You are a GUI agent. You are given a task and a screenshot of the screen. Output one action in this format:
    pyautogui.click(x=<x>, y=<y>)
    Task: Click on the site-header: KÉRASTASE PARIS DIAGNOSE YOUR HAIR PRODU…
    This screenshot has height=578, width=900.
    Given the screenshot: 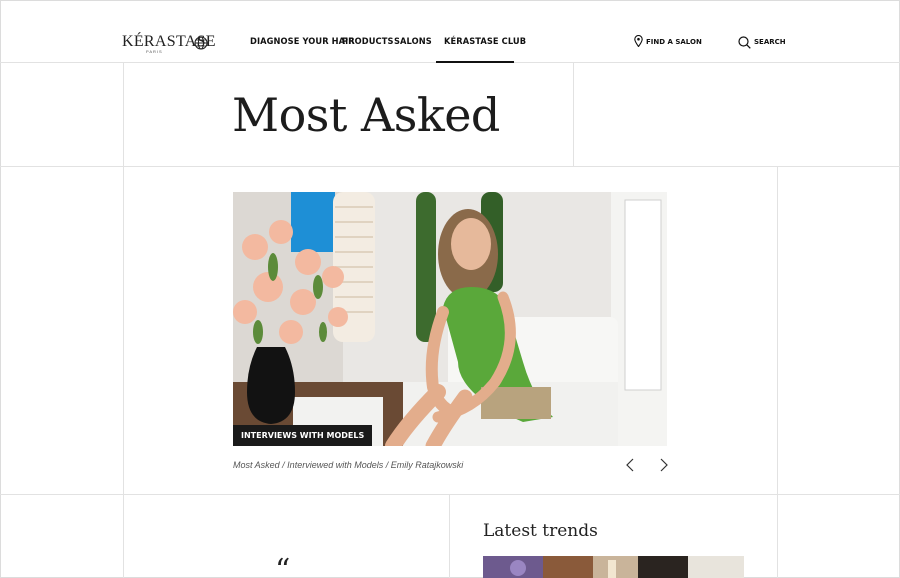 What is the action you would take?
    pyautogui.click(x=450, y=31)
    